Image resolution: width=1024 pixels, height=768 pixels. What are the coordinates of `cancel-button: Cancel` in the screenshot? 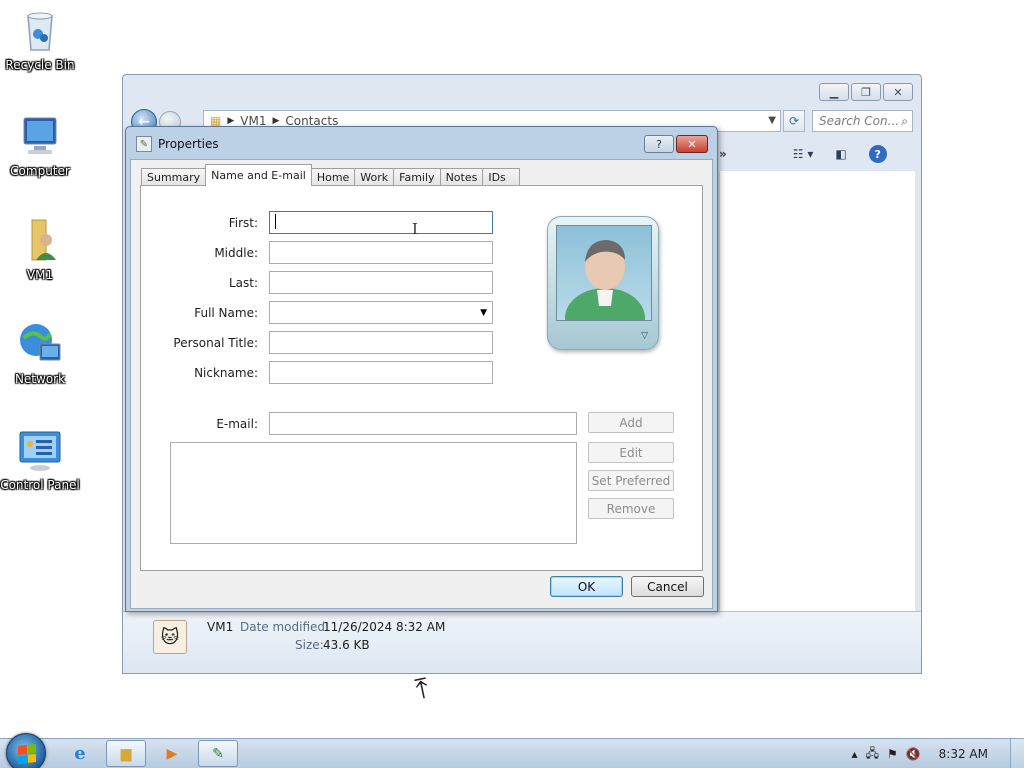 It's located at (667, 586).